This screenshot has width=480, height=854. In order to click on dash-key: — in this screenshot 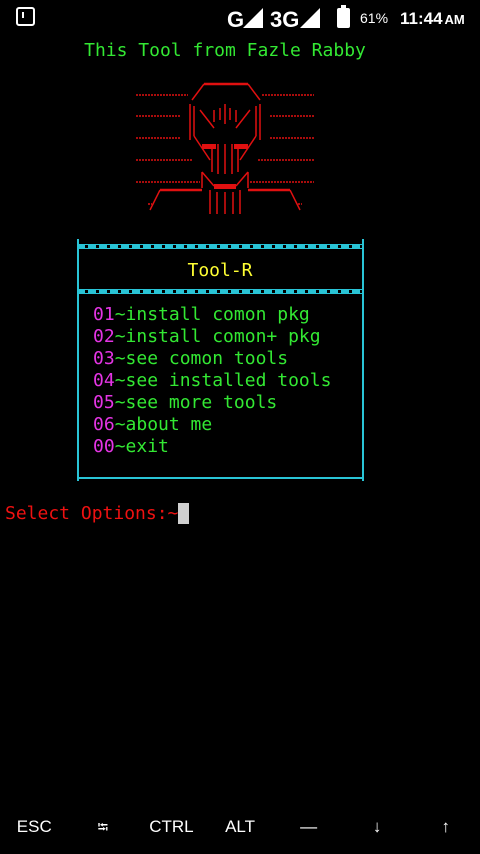, I will do `click(308, 828)`.